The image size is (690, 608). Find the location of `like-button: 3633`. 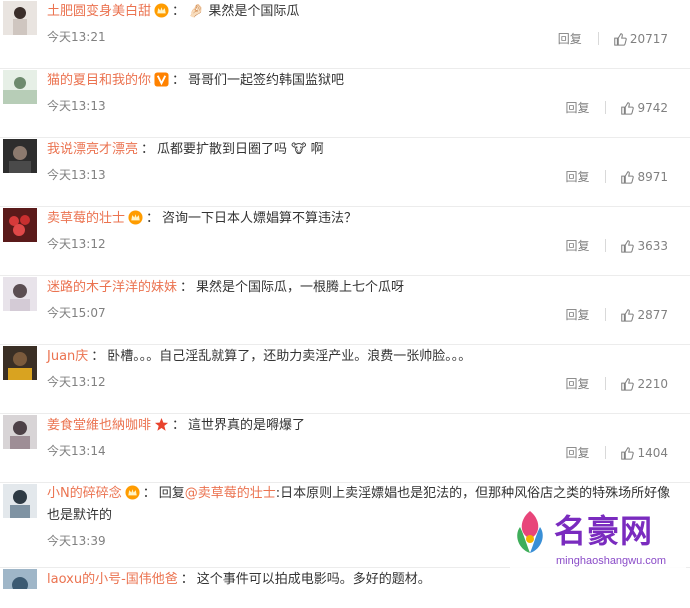

like-button: 3633 is located at coordinates (644, 246).